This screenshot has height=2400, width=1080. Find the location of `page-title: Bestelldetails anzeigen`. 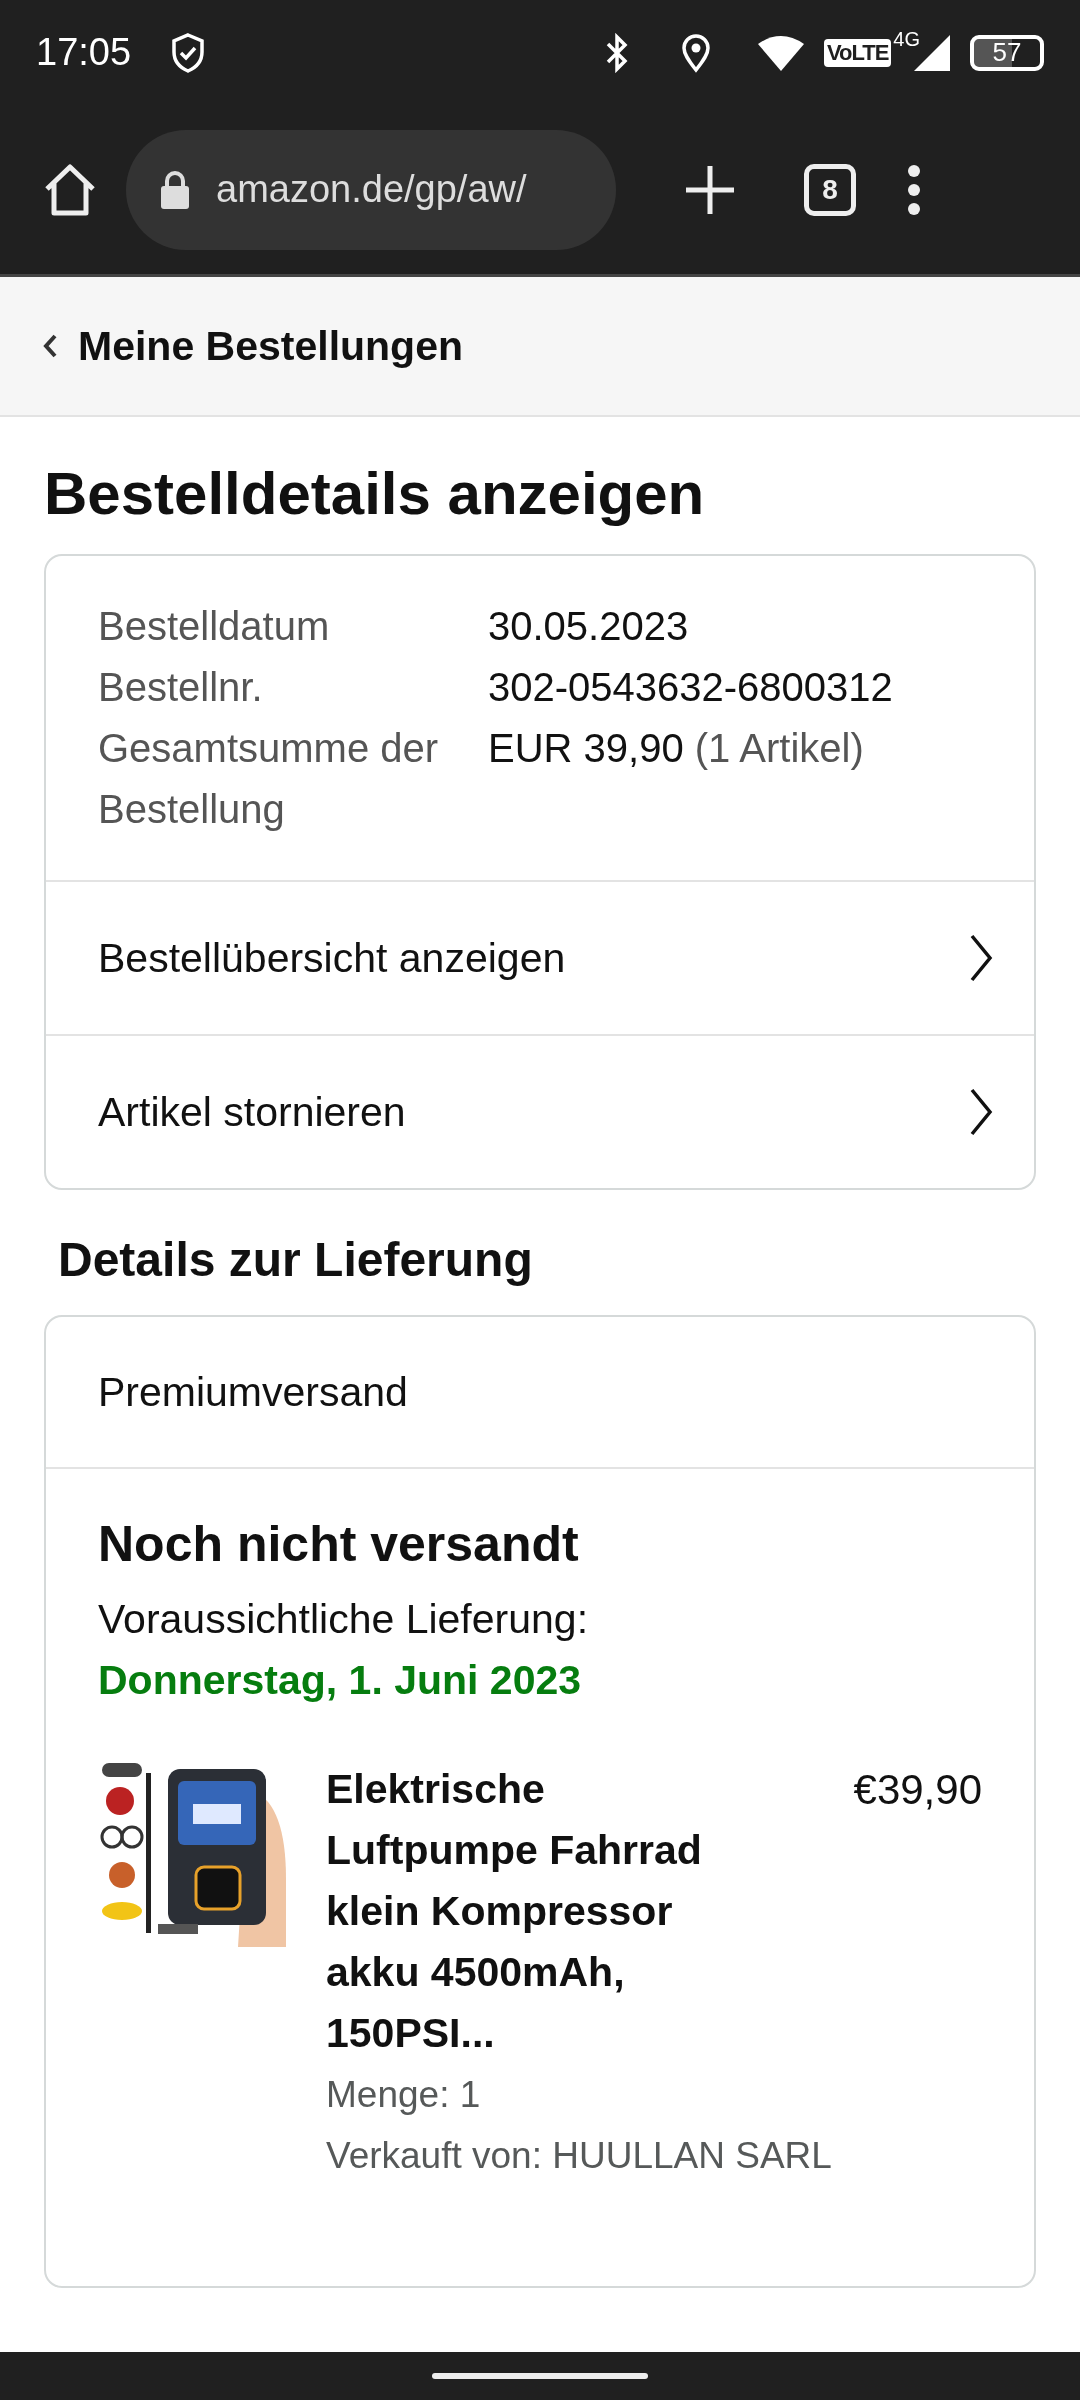

page-title: Bestelldetails anzeigen is located at coordinates (375, 493).